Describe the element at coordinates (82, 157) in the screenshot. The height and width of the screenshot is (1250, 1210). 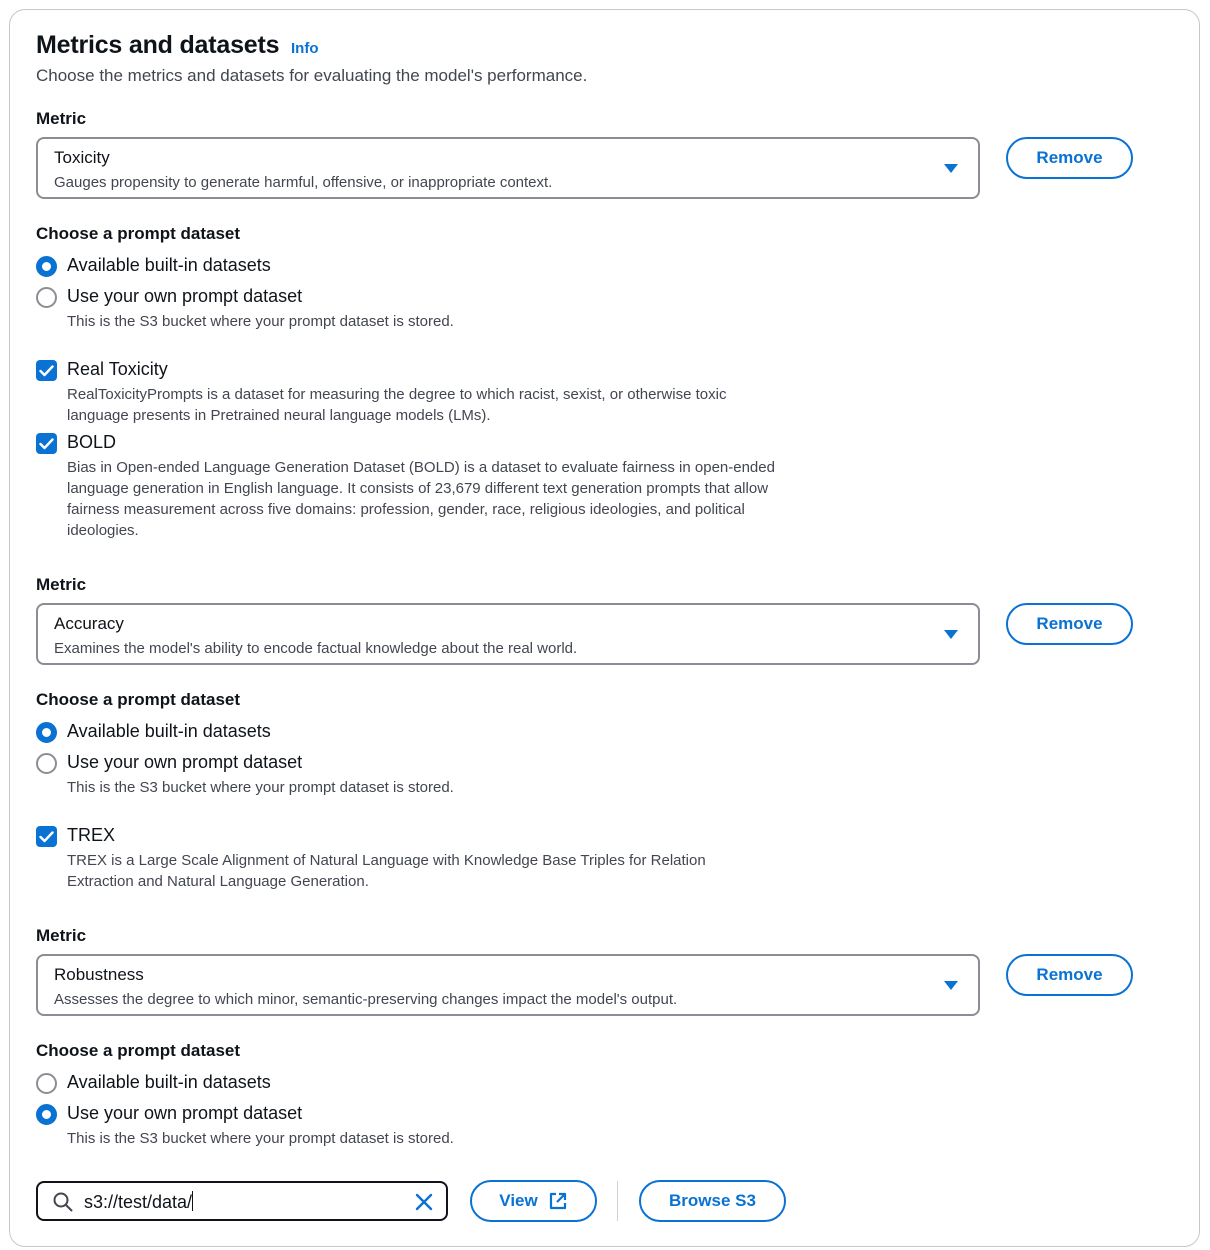
I see `metric-select-value: Toxicity` at that location.